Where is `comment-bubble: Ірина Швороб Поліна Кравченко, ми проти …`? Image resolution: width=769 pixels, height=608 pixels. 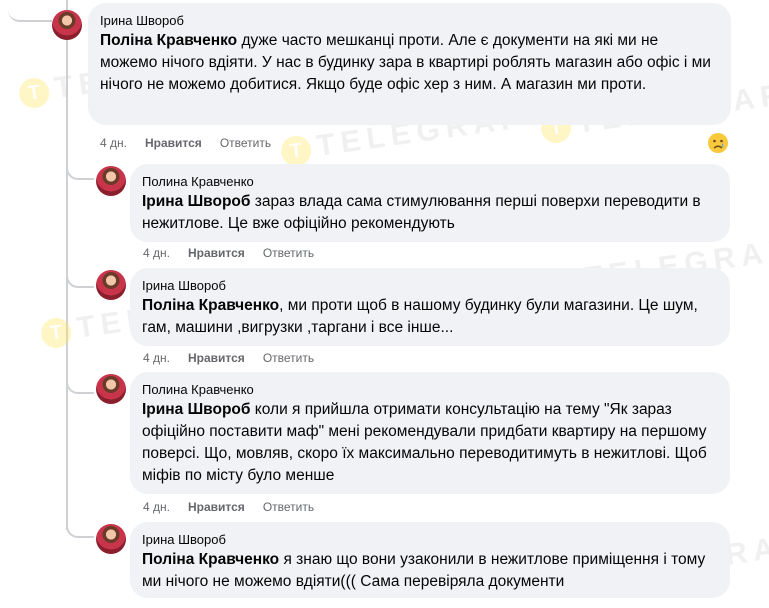 comment-bubble: Ірина Швороб Поліна Кравченко, ми проти … is located at coordinates (430, 307).